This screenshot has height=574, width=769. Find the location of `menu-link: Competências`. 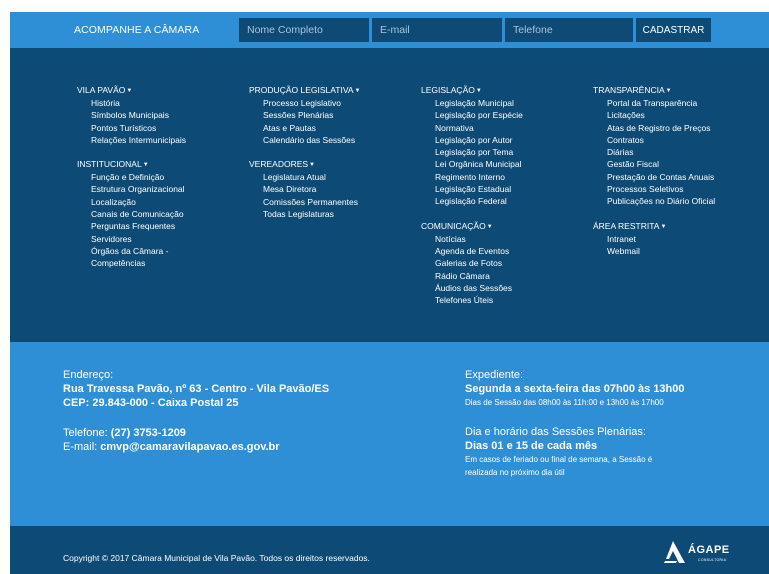

menu-link: Competências is located at coordinates (118, 263).